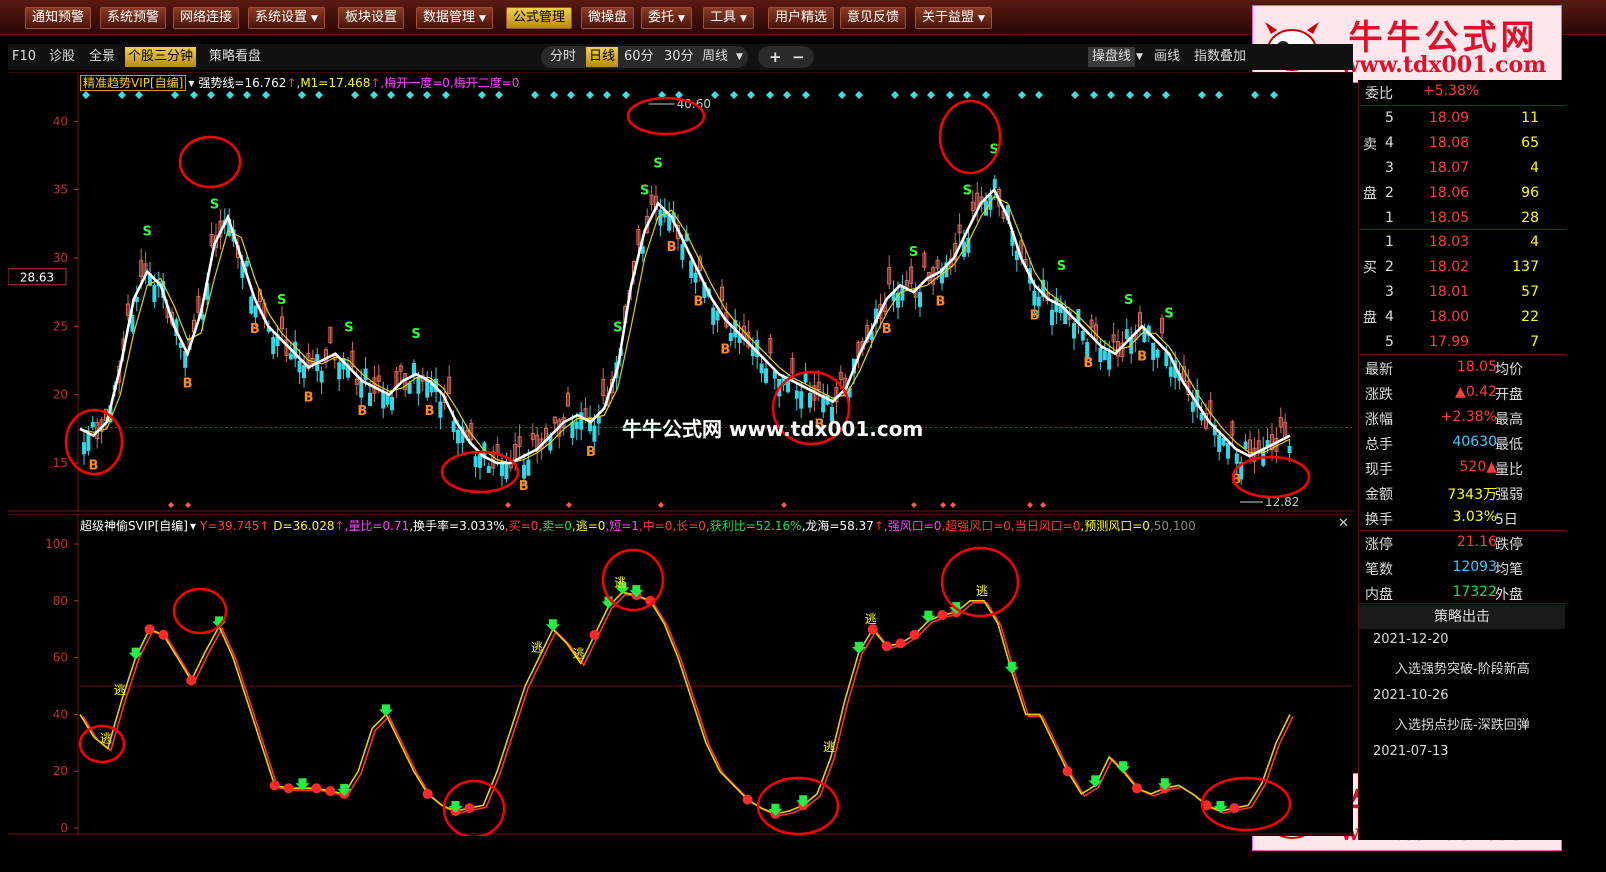 The width and height of the screenshot is (1606, 872). I want to click on indicator-name: 精准趋势VIP[自编], so click(133, 83).